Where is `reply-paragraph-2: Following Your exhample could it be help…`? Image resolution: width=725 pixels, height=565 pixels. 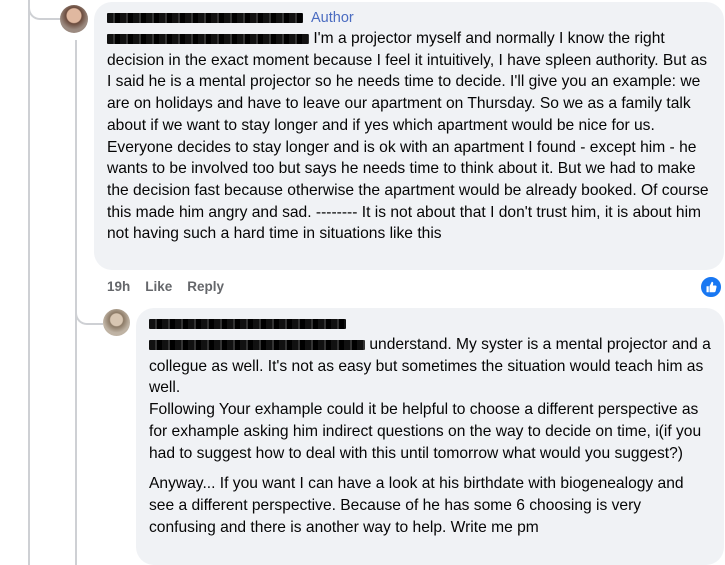 reply-paragraph-2: Following Your exhample could it be help… is located at coordinates (425, 431).